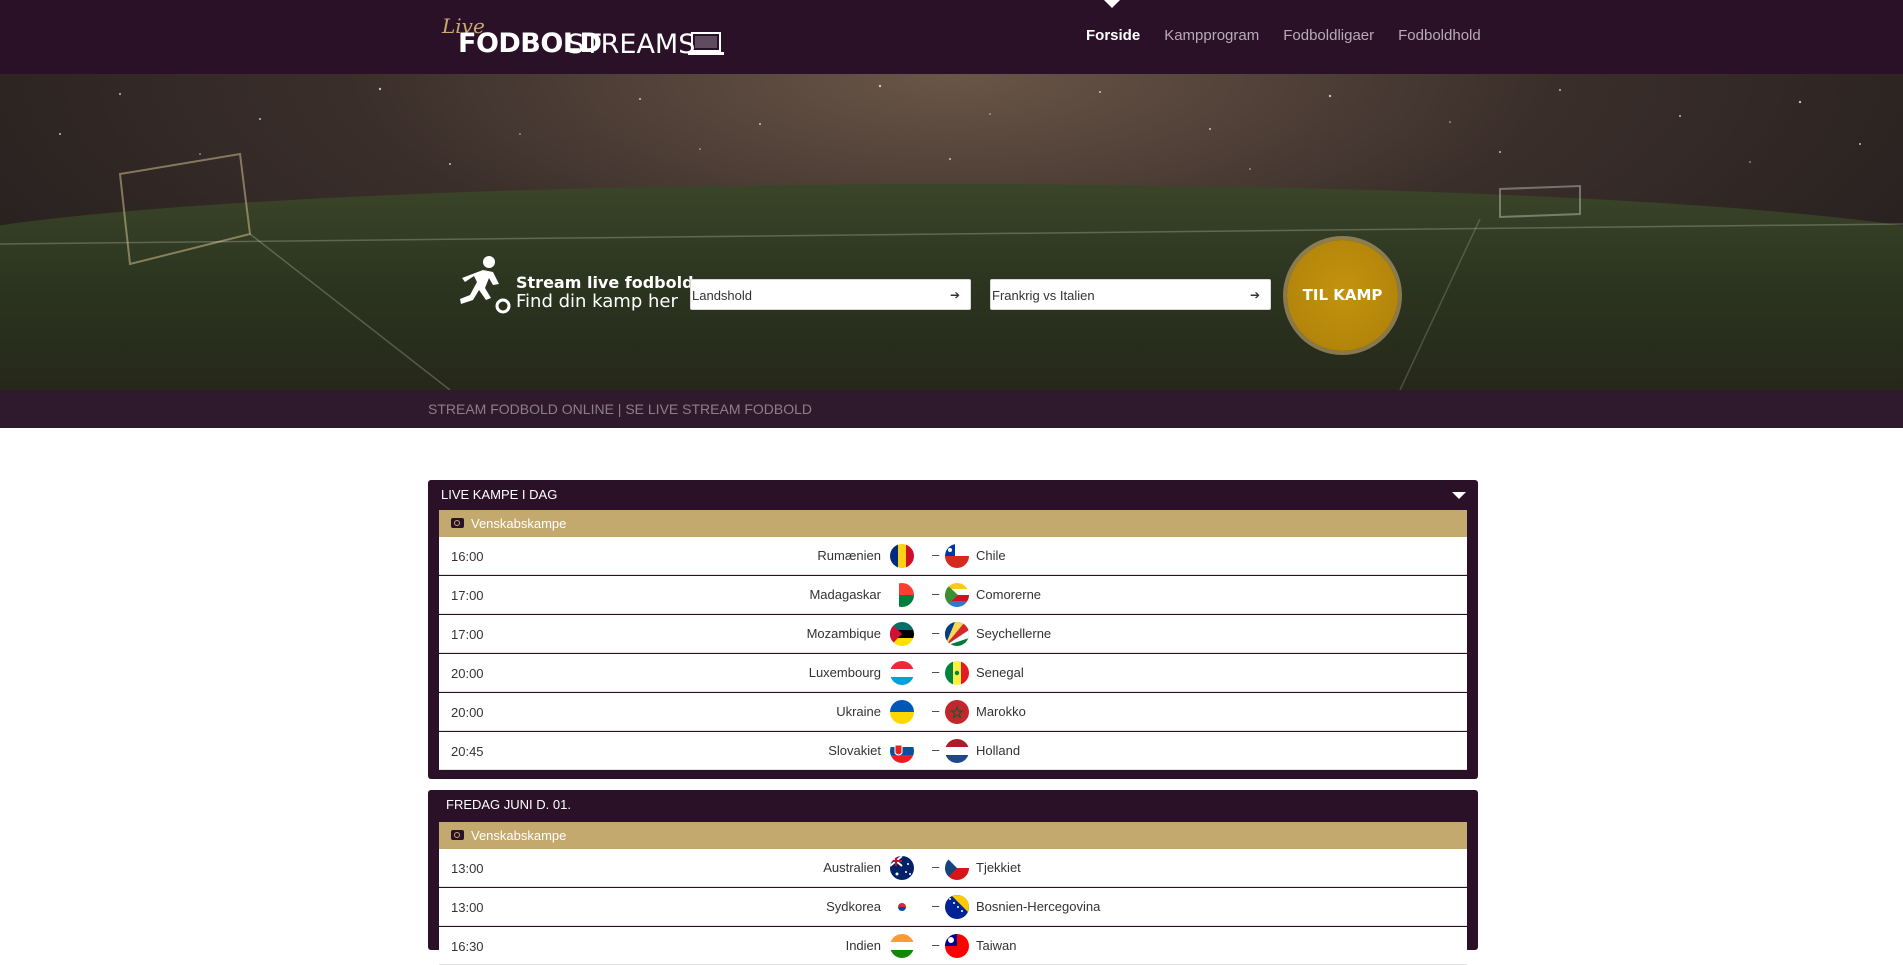 This screenshot has width=1903, height=965. What do you see at coordinates (902, 673) in the screenshot?
I see `flag-luxembourg-icon` at bounding box center [902, 673].